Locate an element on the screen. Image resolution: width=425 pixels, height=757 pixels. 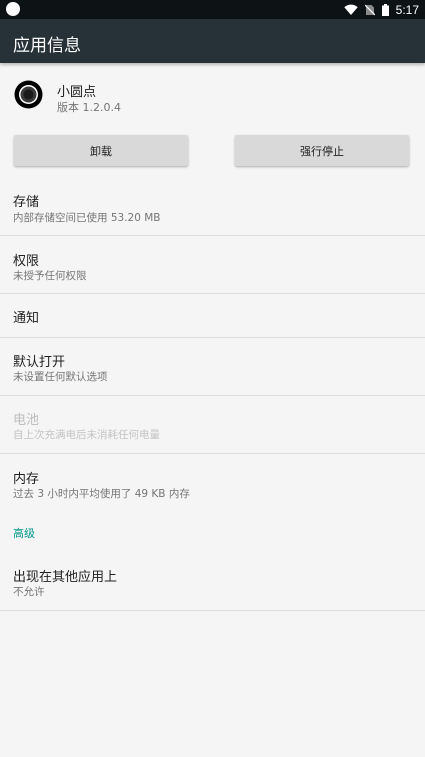
battery-summary: 自上次充满电后未消耗任何电量 is located at coordinates (86, 435).